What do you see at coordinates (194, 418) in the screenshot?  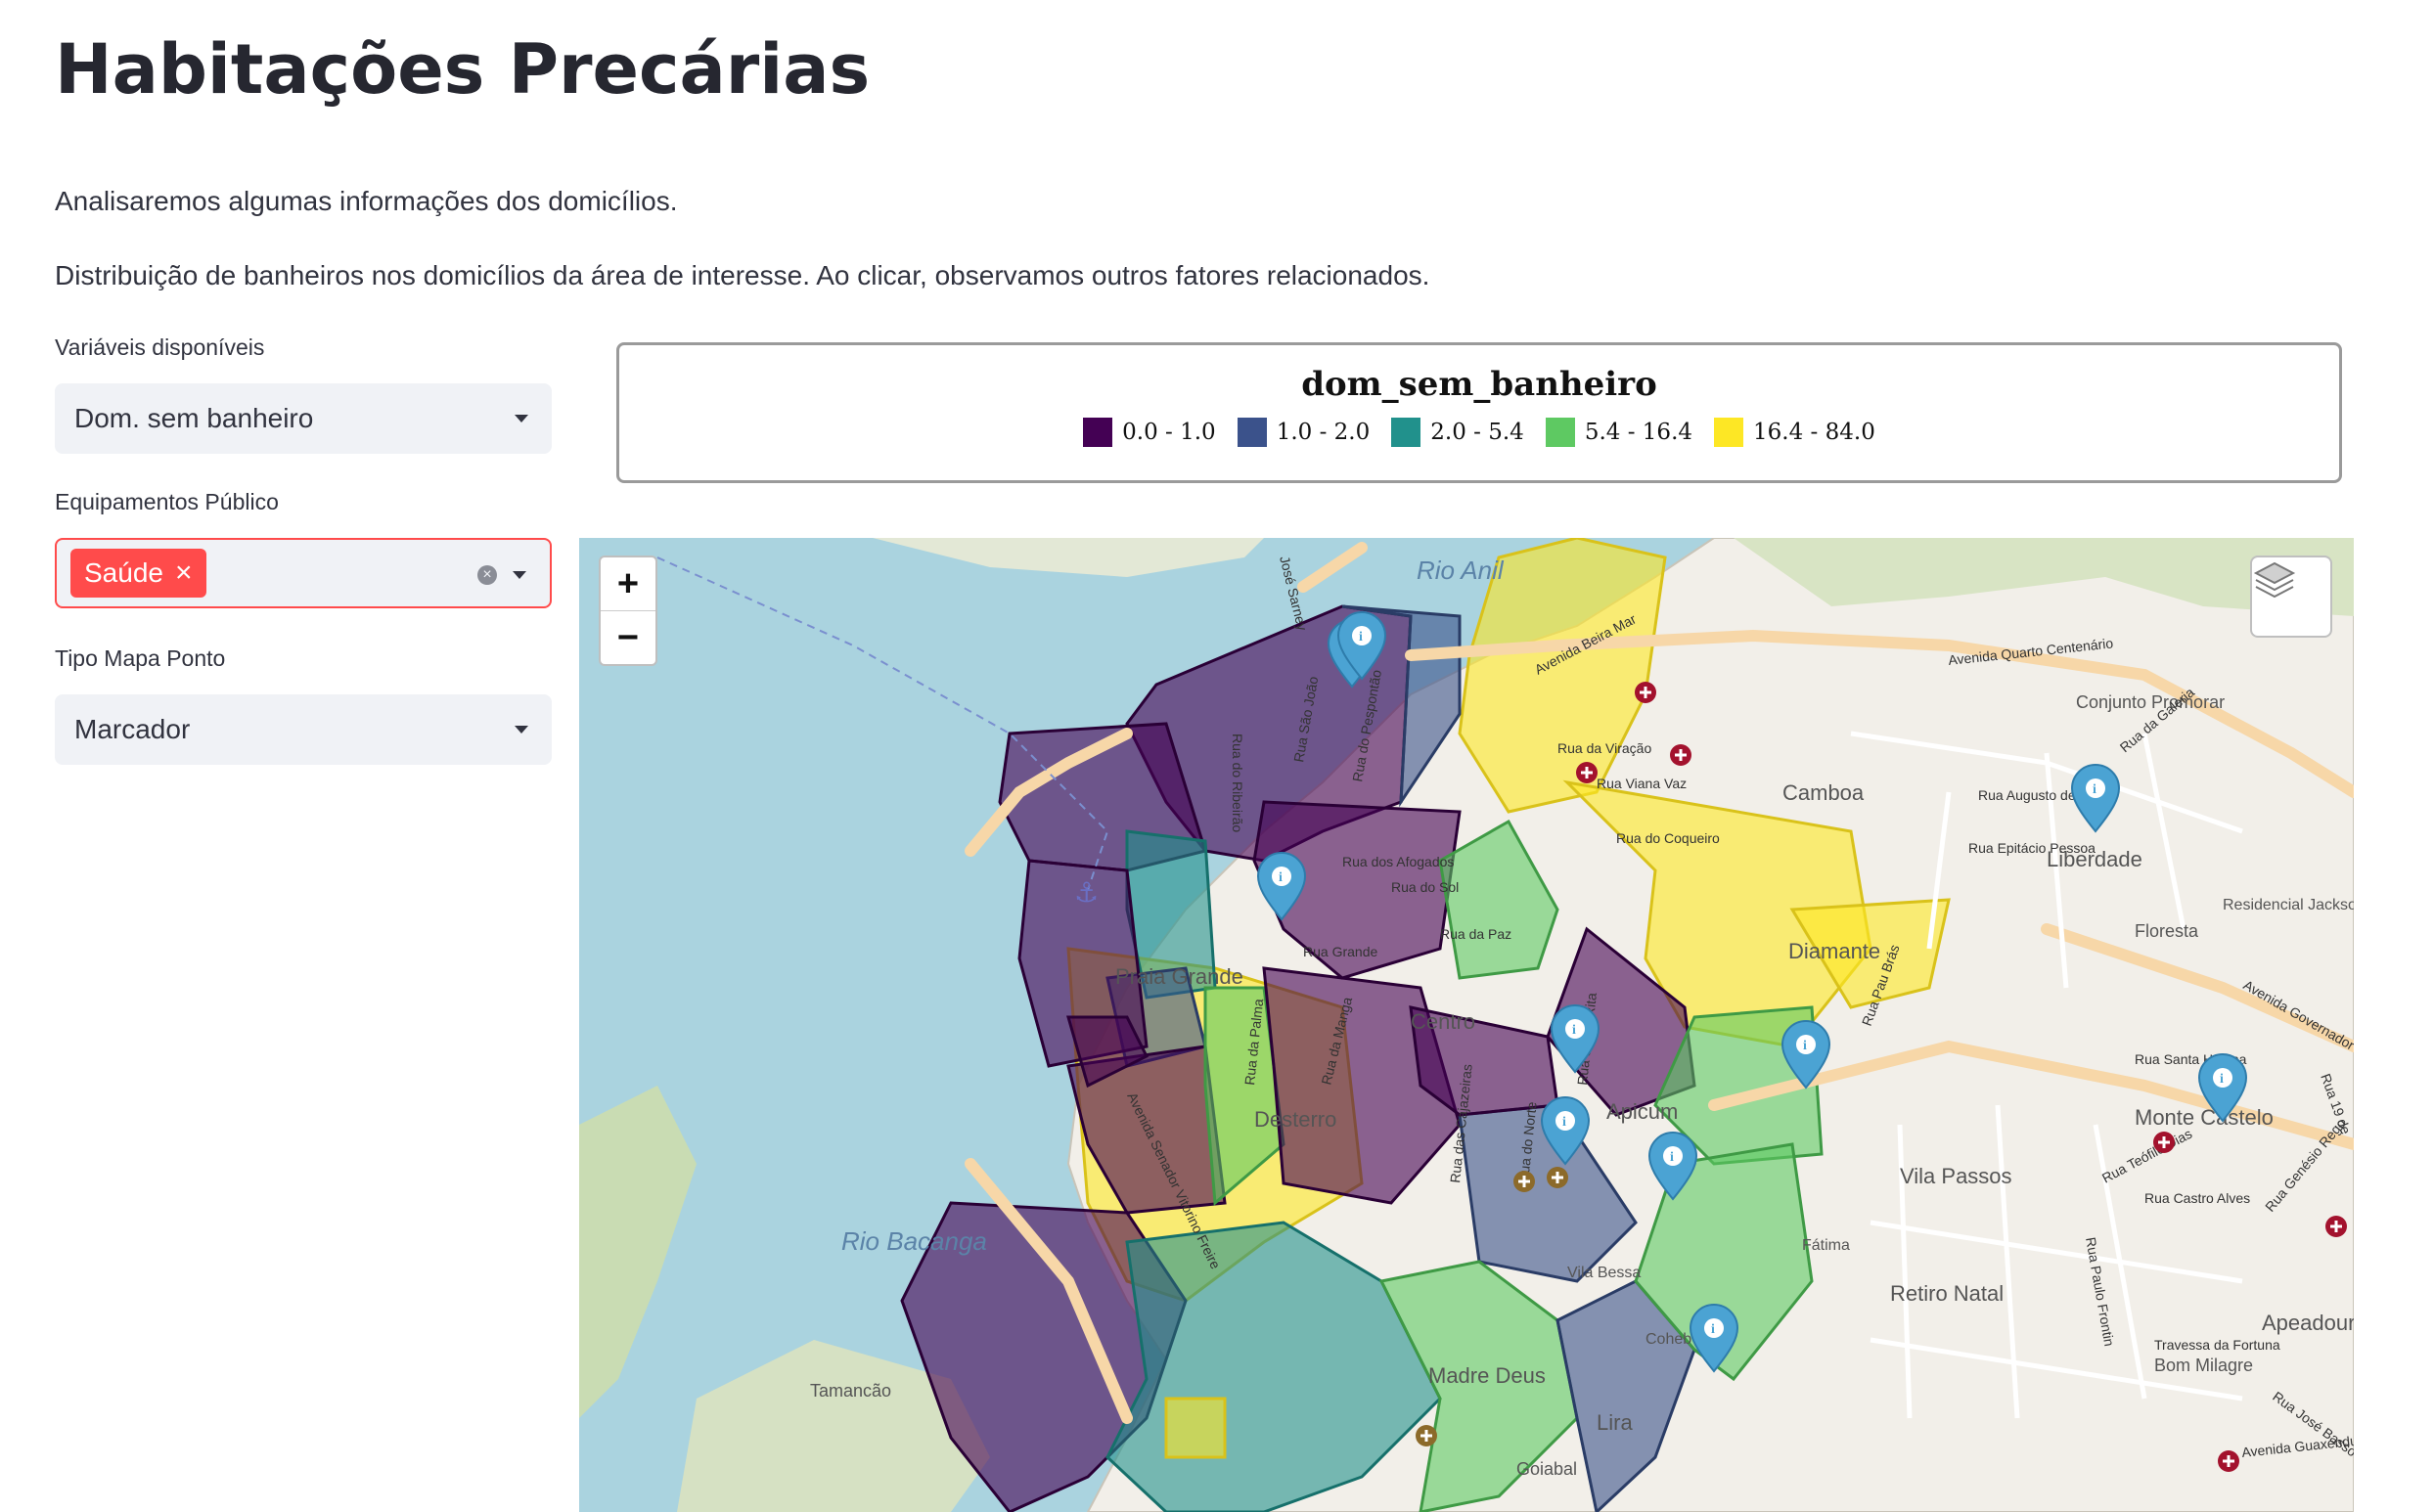 I see `variable-select-value: Dom. sem banheiro` at bounding box center [194, 418].